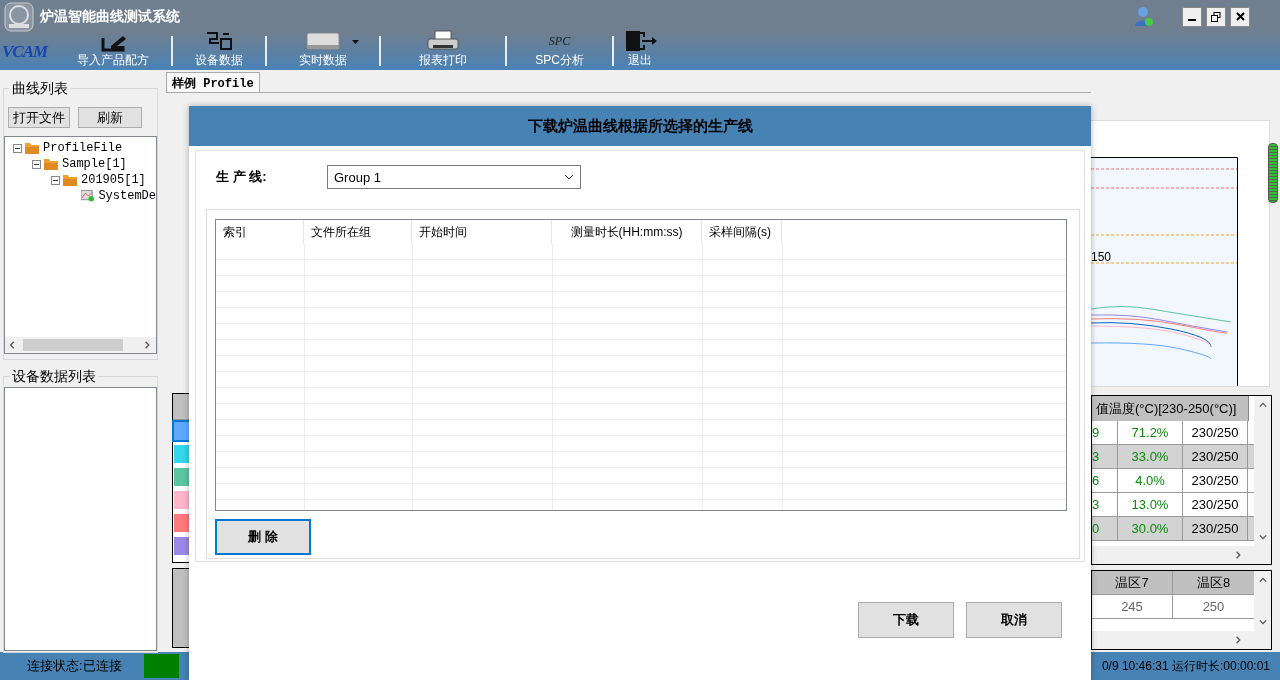 The image size is (1280, 680). What do you see at coordinates (1150, 504) in the screenshot?
I see `table-cell: 13.0%` at bounding box center [1150, 504].